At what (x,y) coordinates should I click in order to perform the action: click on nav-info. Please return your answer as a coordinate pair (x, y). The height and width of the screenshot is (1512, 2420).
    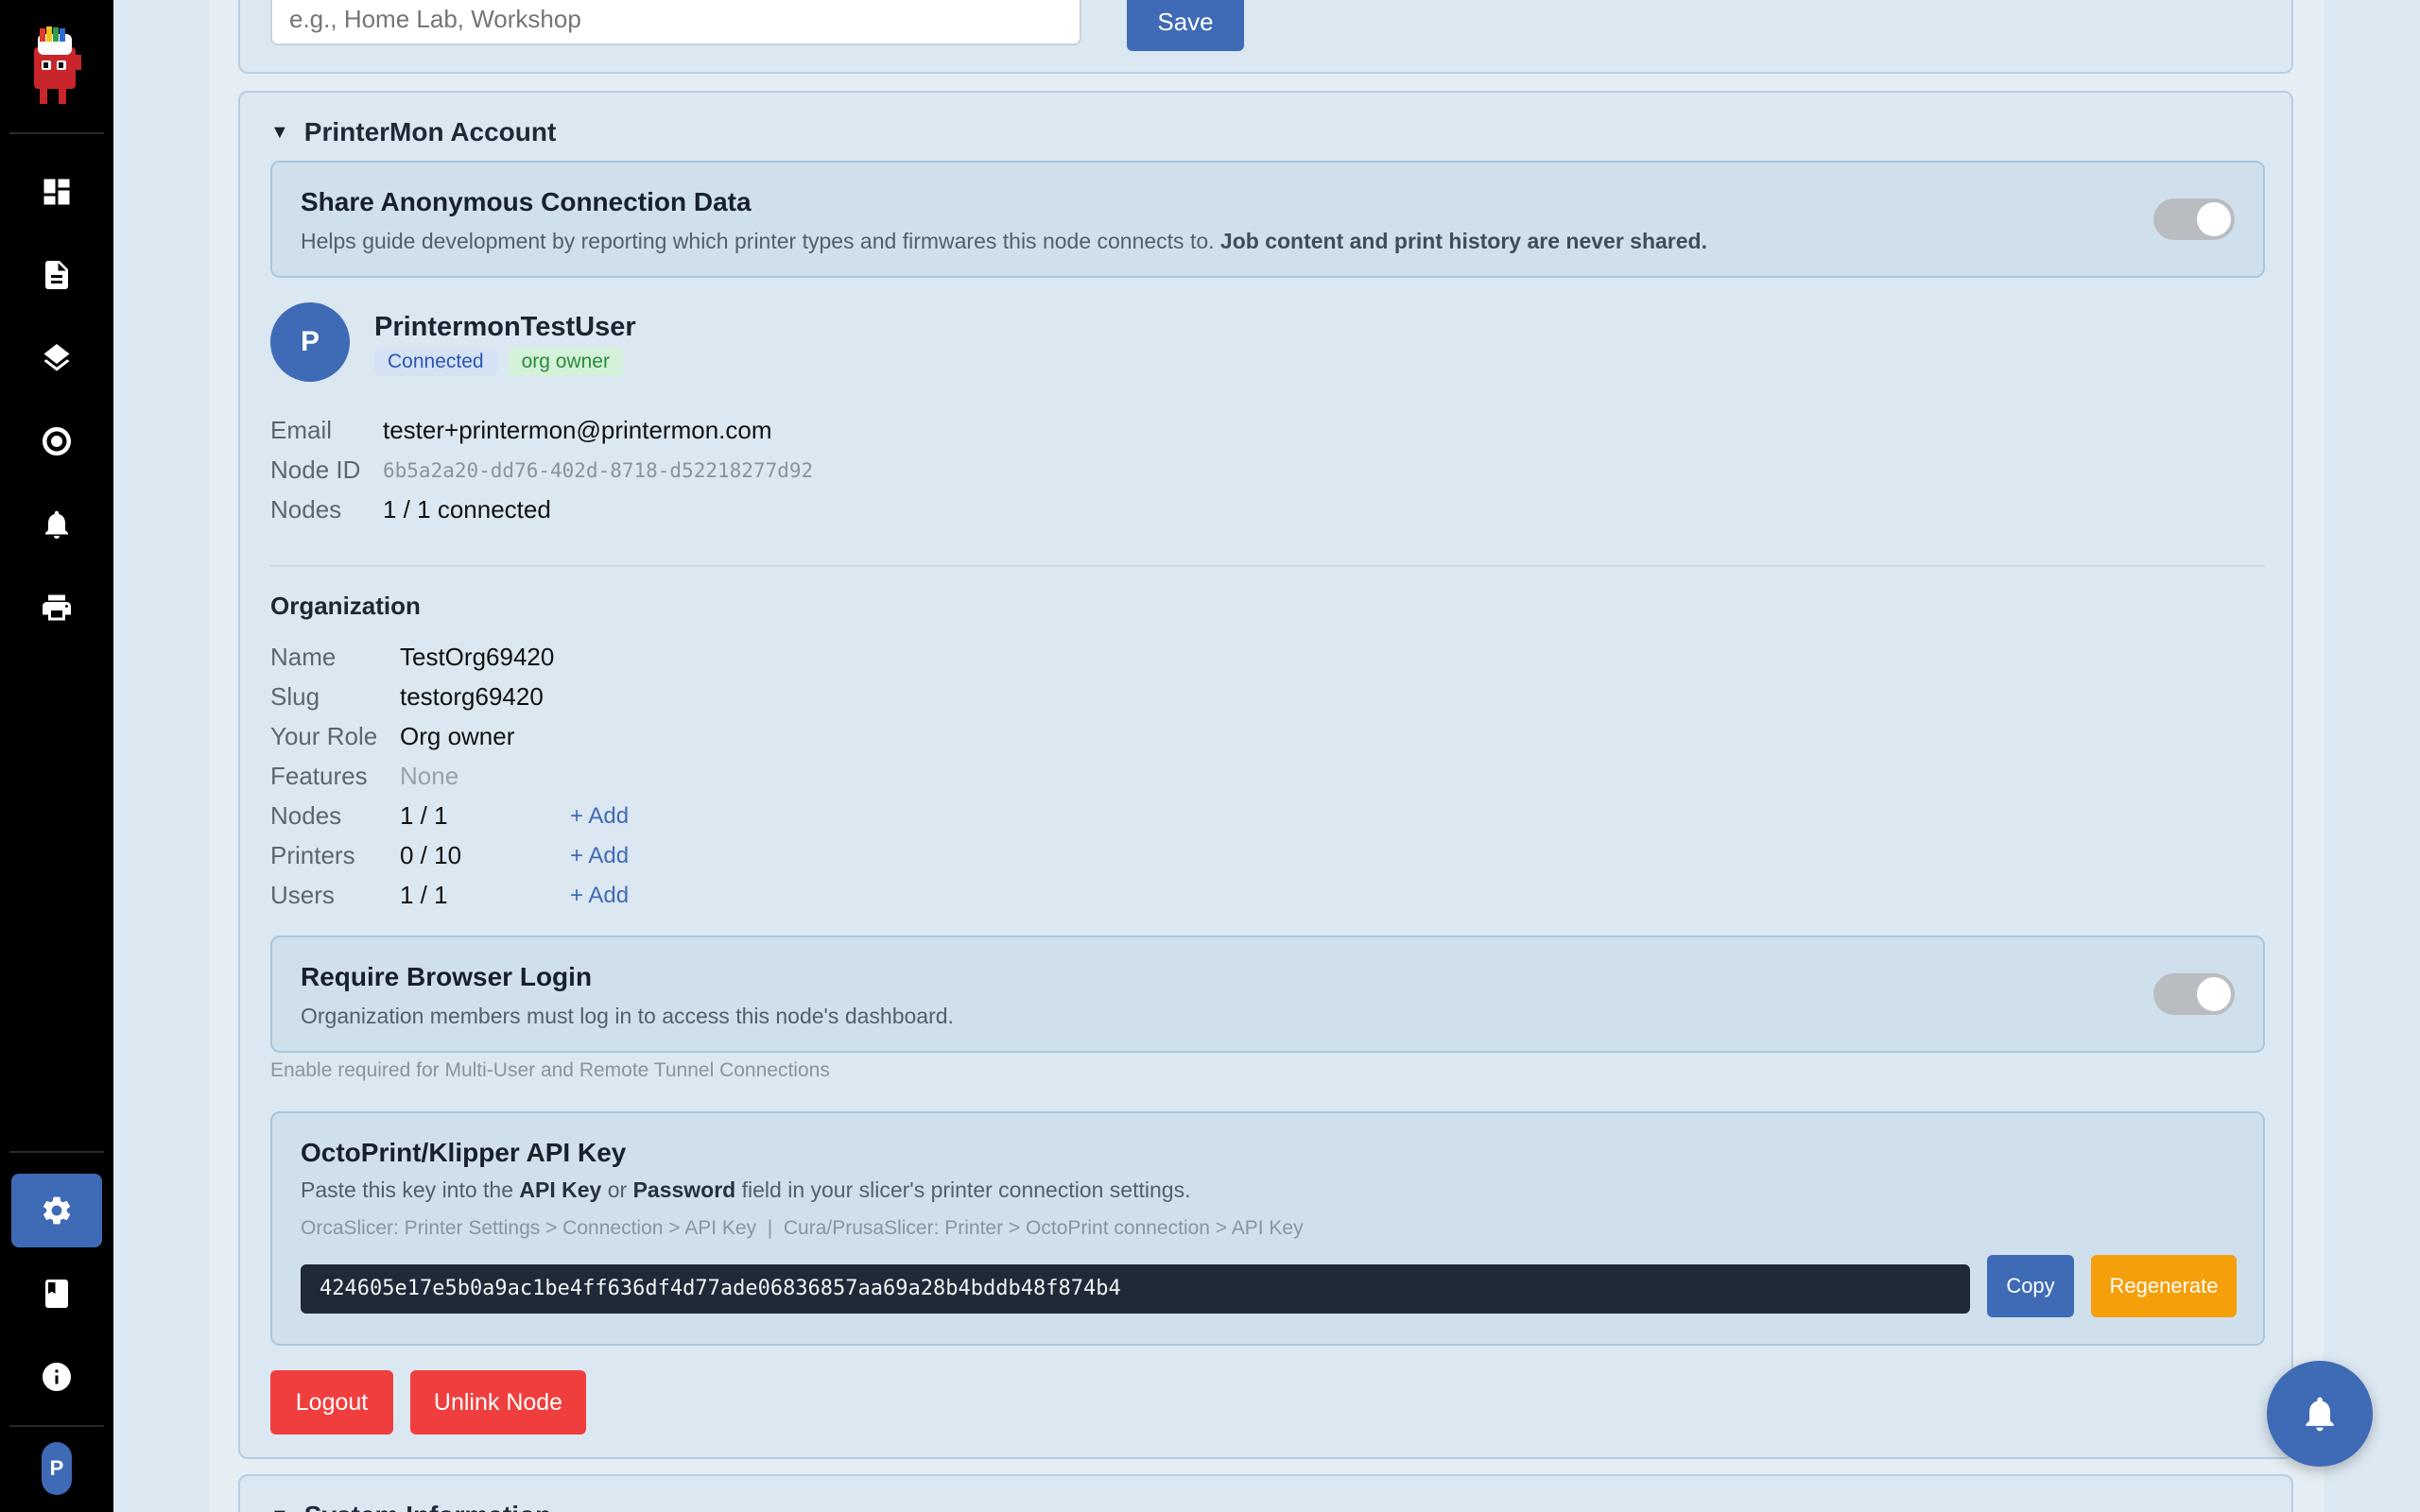
    Looking at the image, I should click on (56, 1377).